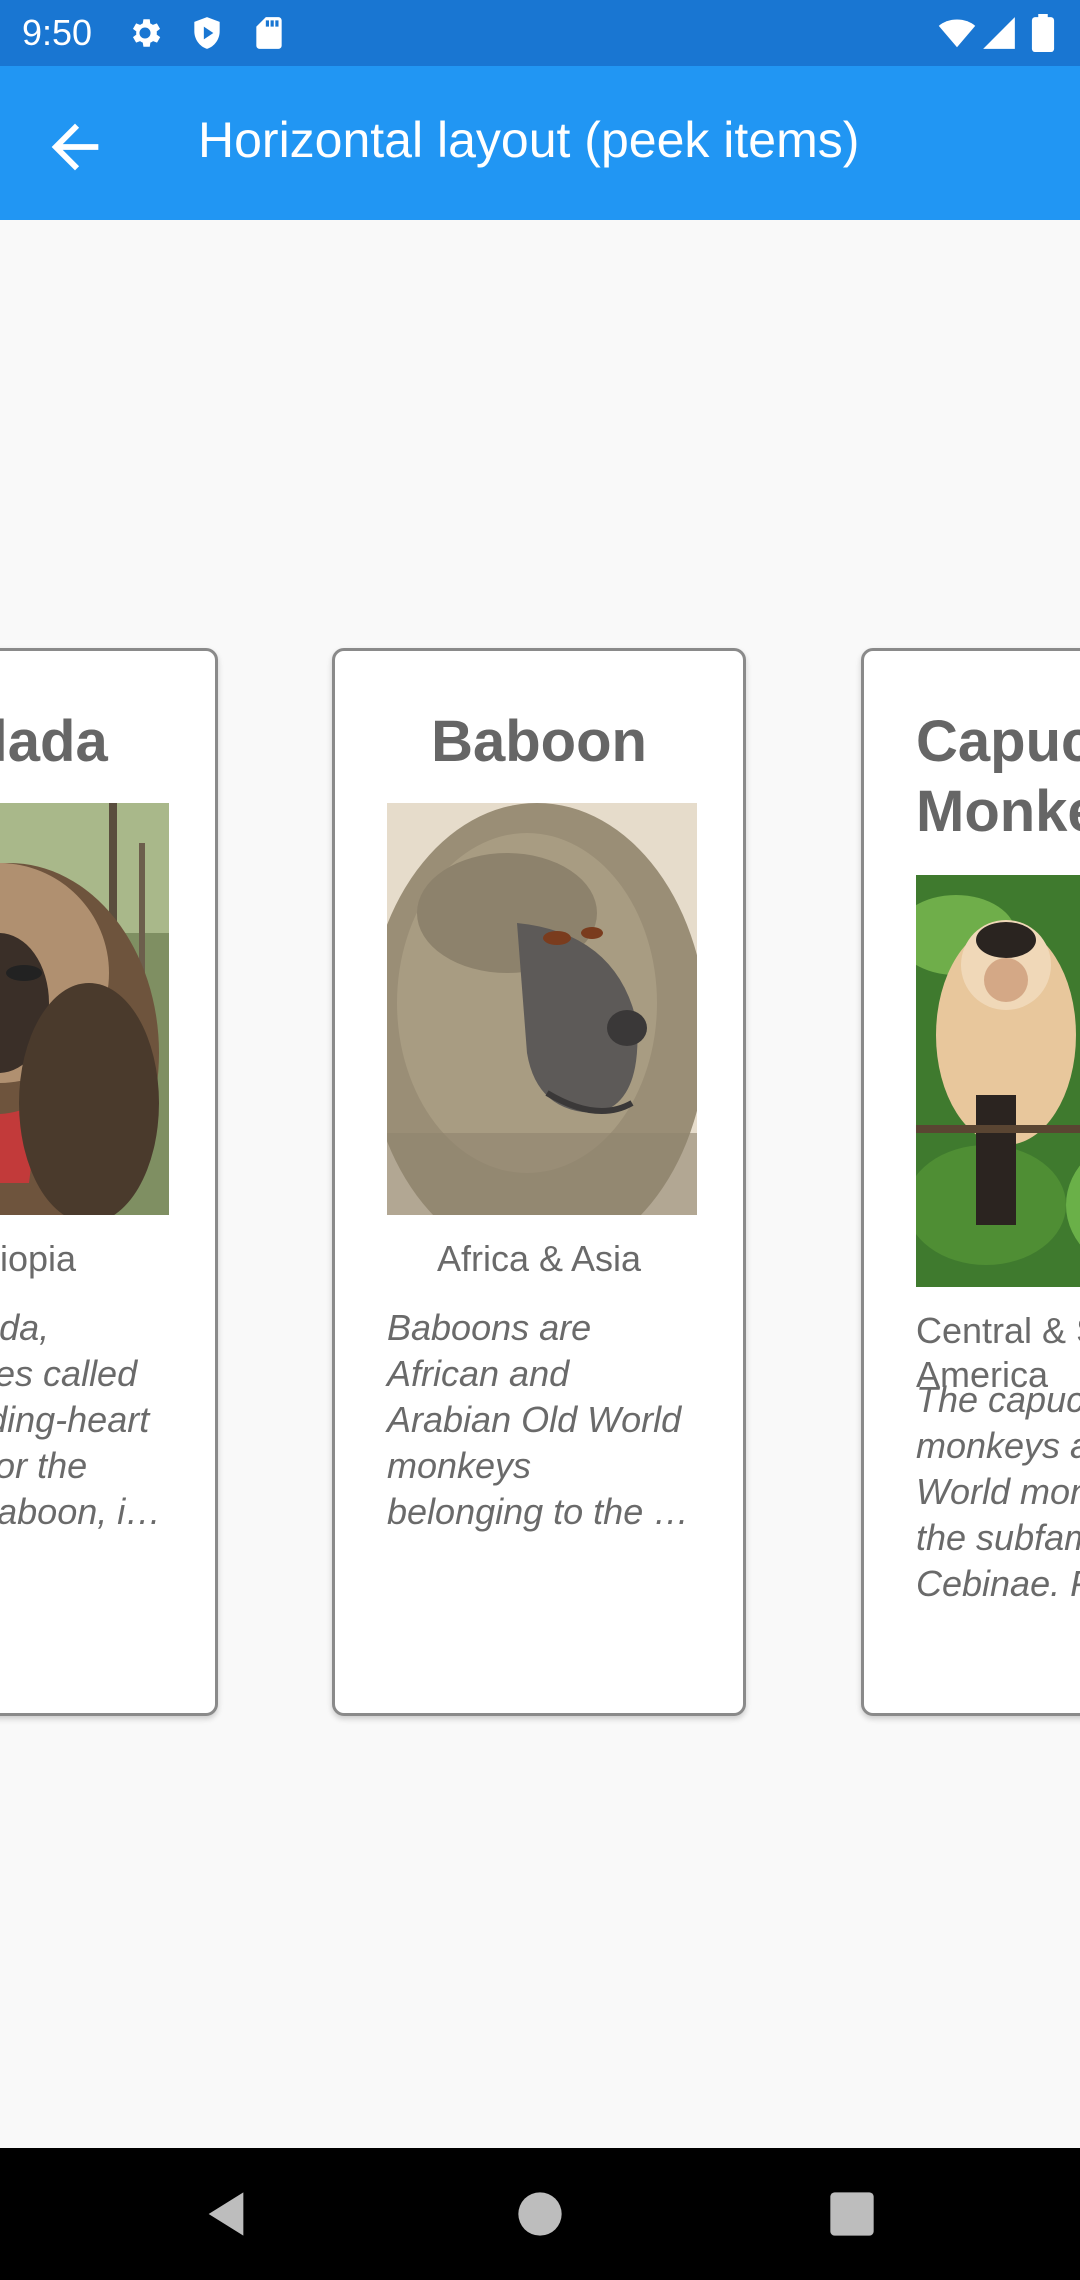  I want to click on nav-recents-icon, so click(852, 2214).